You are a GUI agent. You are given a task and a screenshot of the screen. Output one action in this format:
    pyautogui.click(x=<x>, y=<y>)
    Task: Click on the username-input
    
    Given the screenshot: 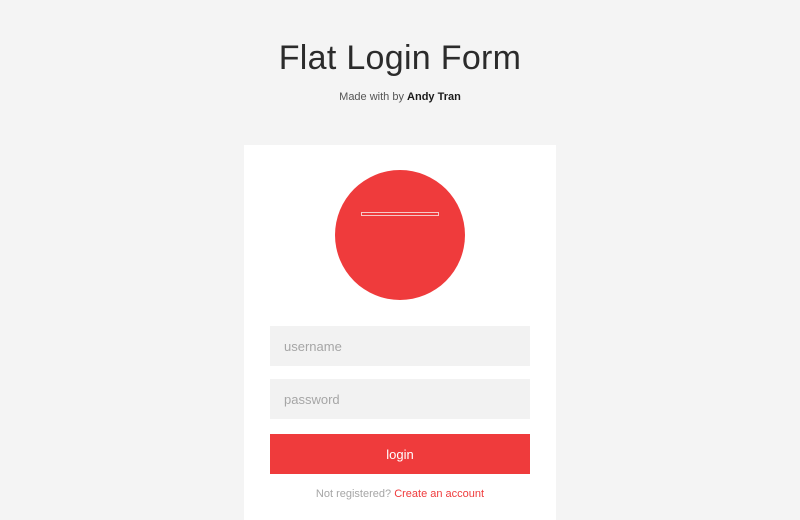 What is the action you would take?
    pyautogui.click(x=400, y=346)
    